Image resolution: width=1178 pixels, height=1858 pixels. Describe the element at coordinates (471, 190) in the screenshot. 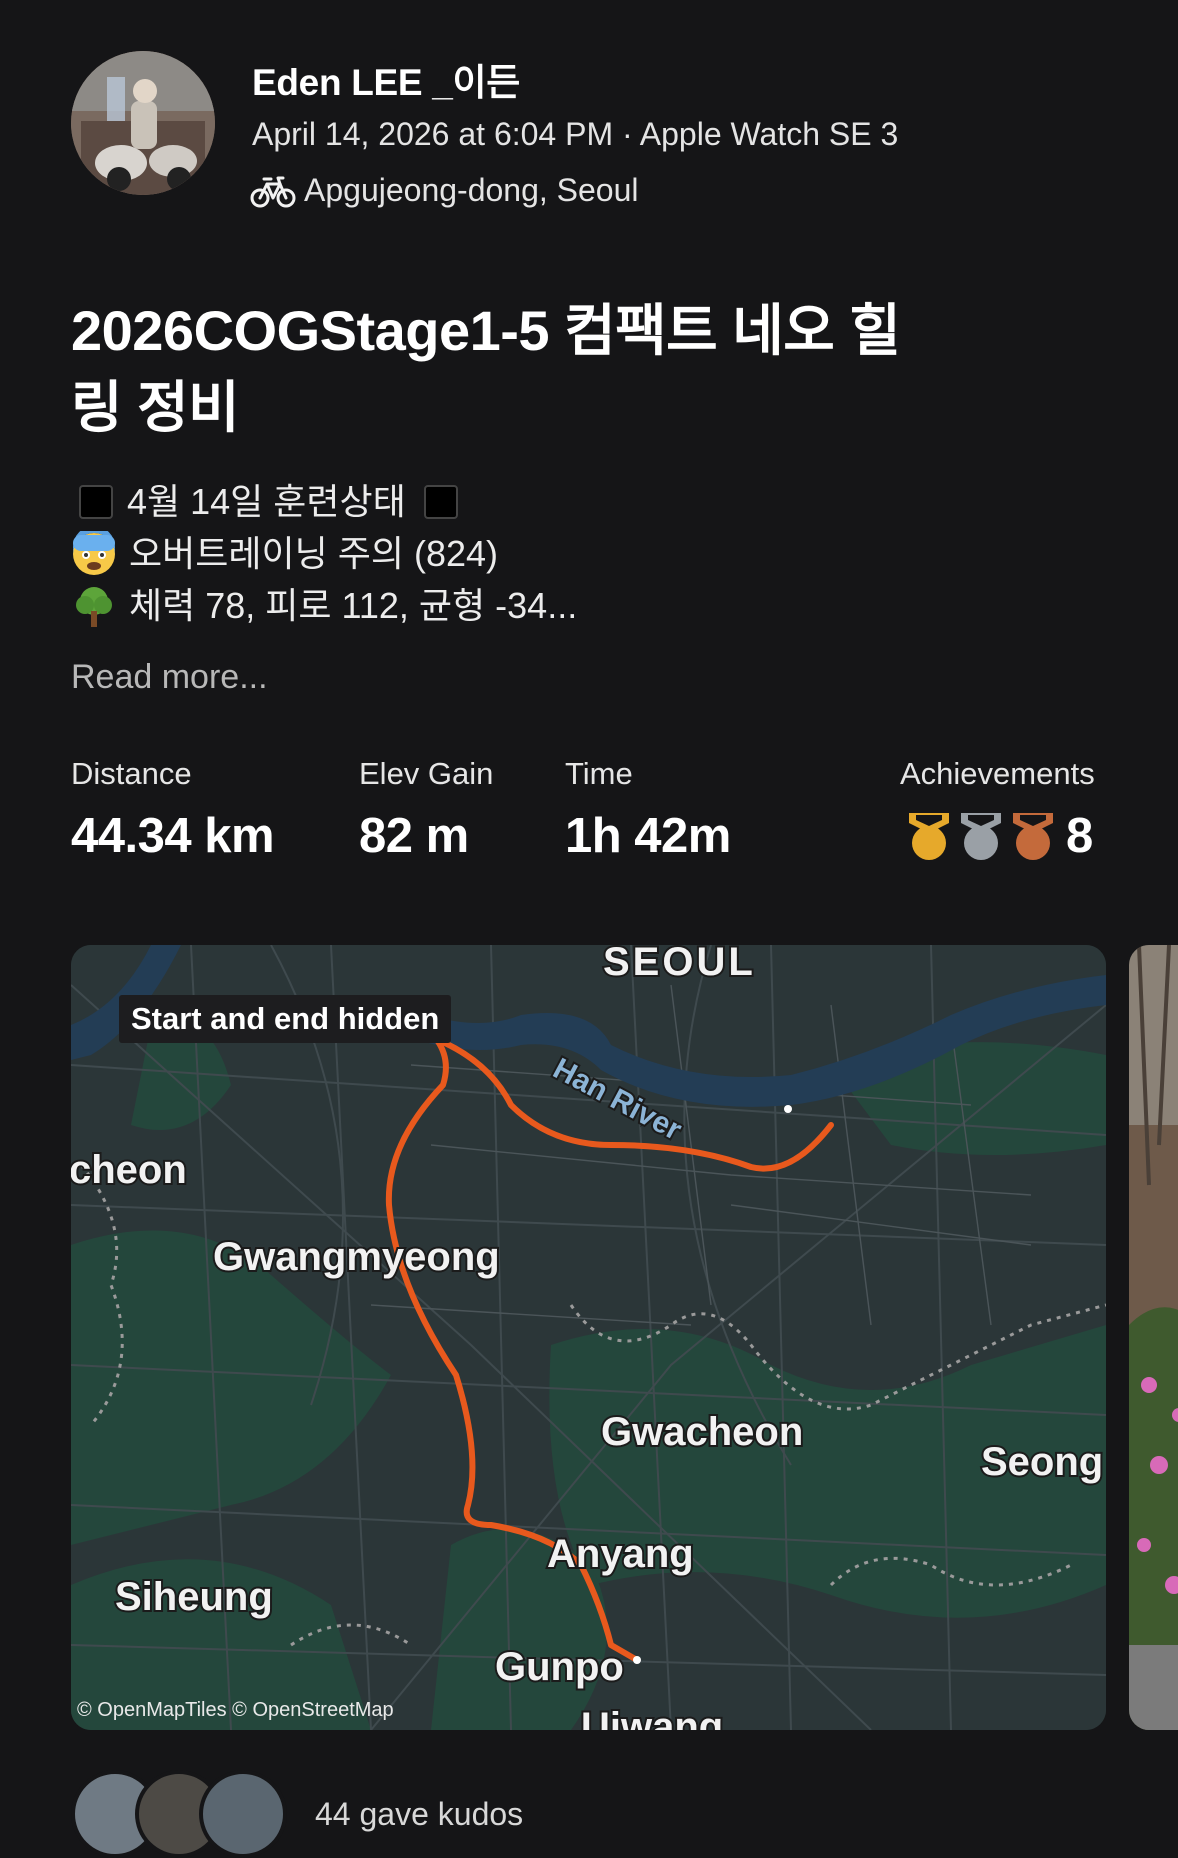

I see `location-text: Apgujeong-dong, Seoul` at that location.